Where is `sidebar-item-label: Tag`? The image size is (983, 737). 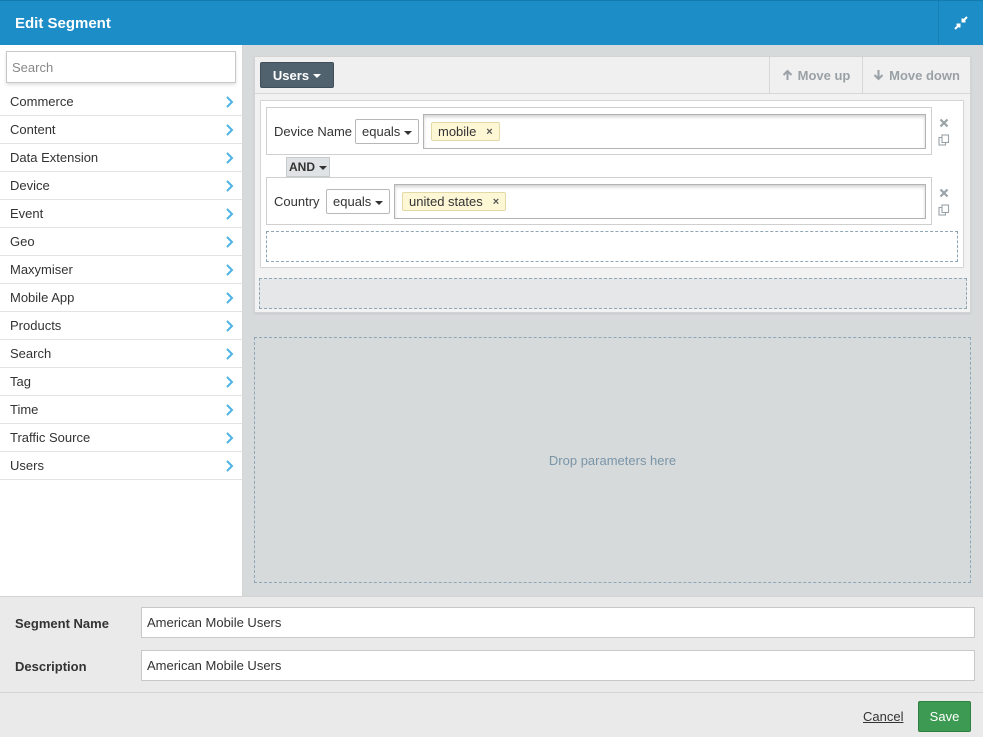
sidebar-item-label: Tag is located at coordinates (20, 381).